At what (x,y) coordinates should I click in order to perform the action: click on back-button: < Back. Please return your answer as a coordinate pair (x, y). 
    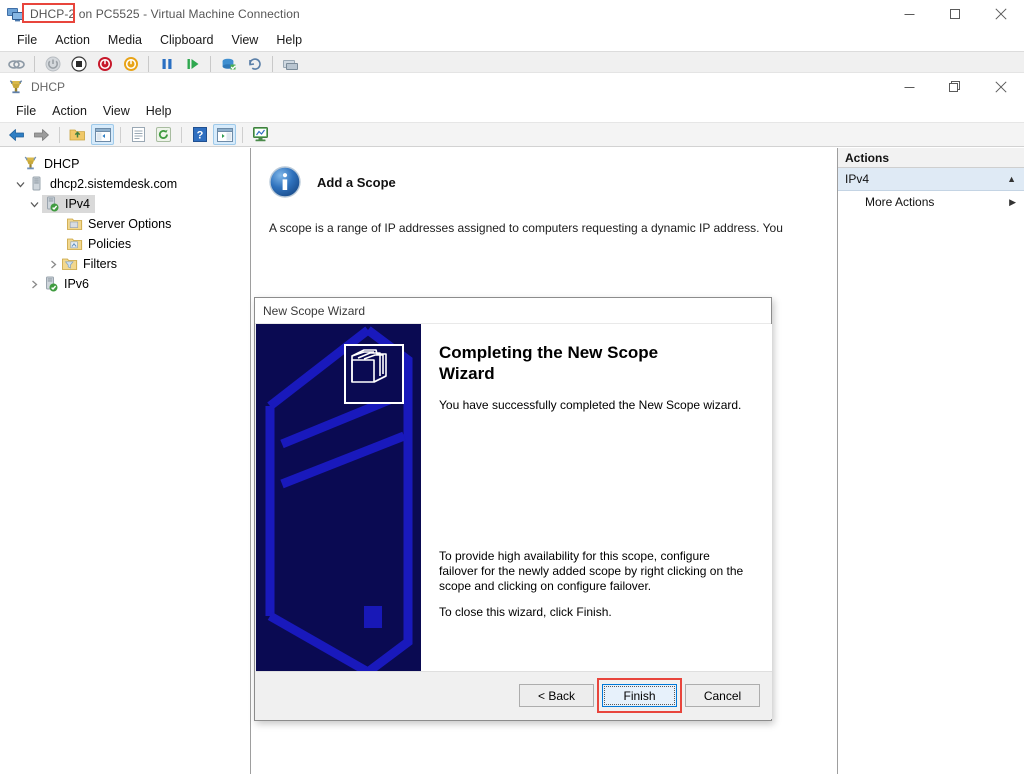
    Looking at the image, I should click on (556, 695).